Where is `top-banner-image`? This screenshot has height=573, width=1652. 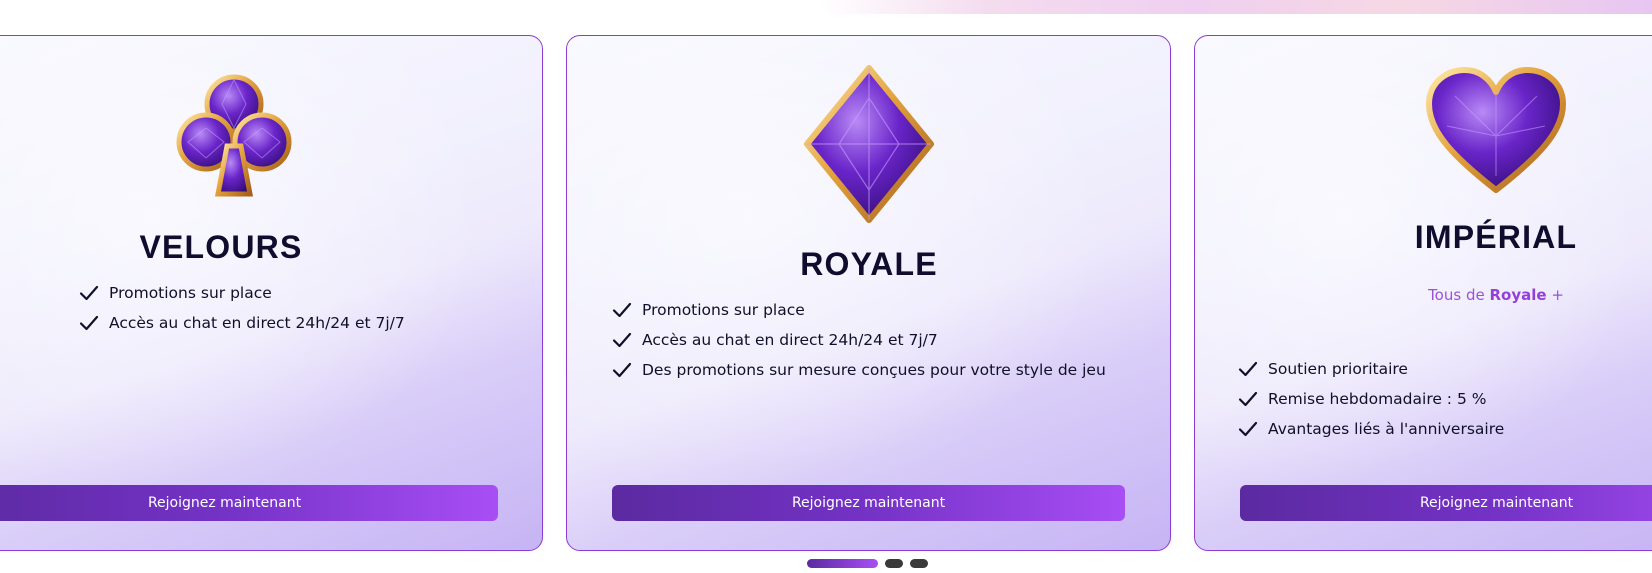
top-banner-image is located at coordinates (1236, 7).